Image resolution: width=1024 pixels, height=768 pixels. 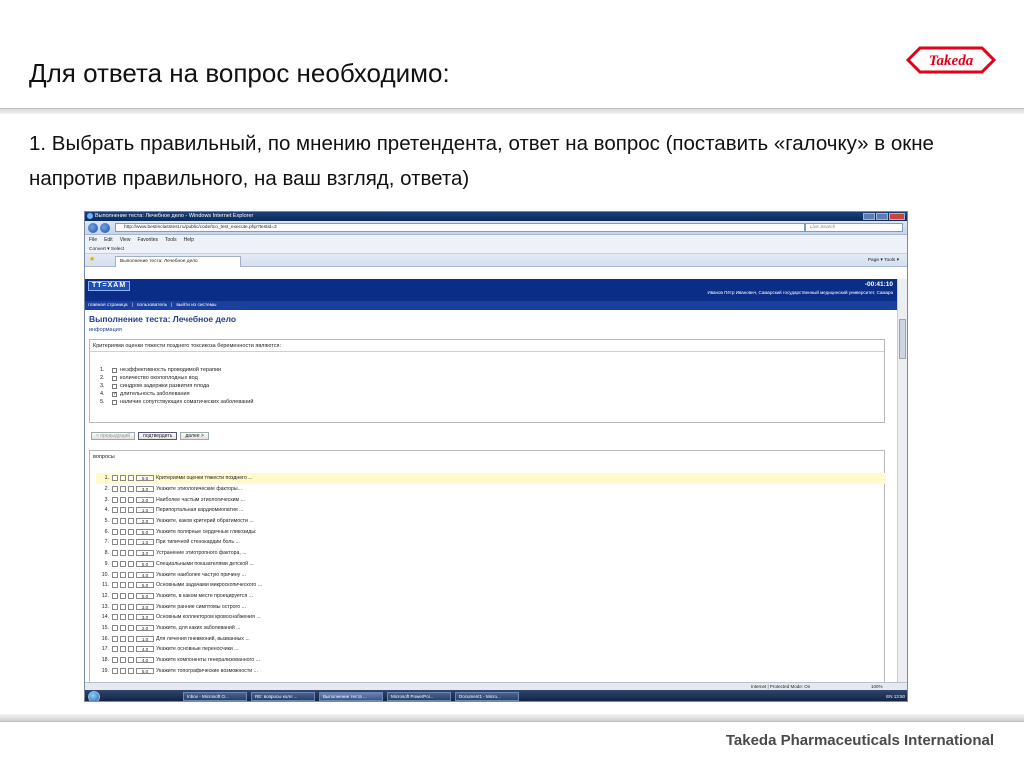 I want to click on start-button-icon, so click(x=94, y=696).